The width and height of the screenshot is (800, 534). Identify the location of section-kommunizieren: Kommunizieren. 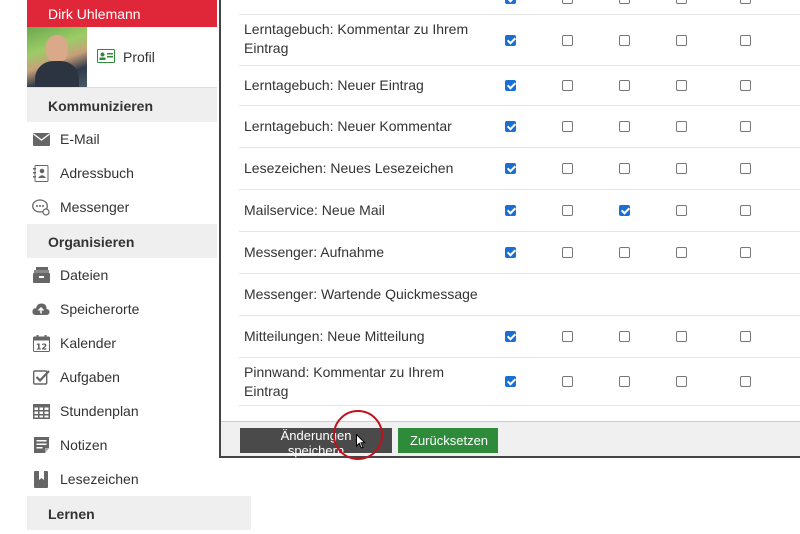
(122, 105).